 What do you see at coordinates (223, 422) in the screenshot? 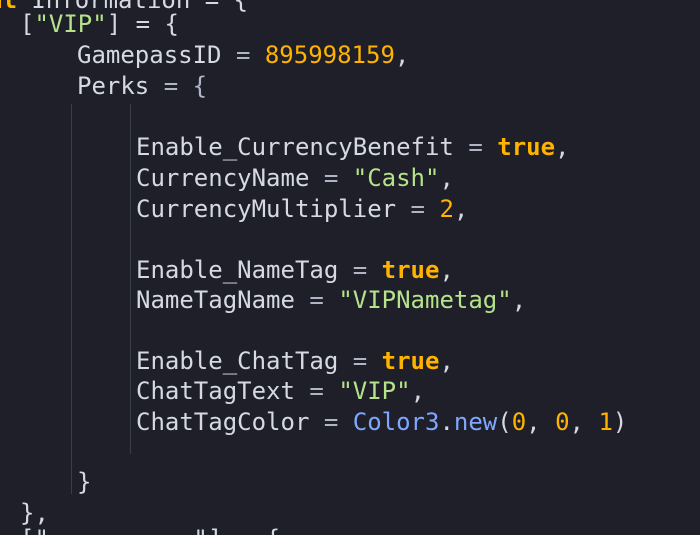
I see `identifier-token: ChatTagColor` at bounding box center [223, 422].